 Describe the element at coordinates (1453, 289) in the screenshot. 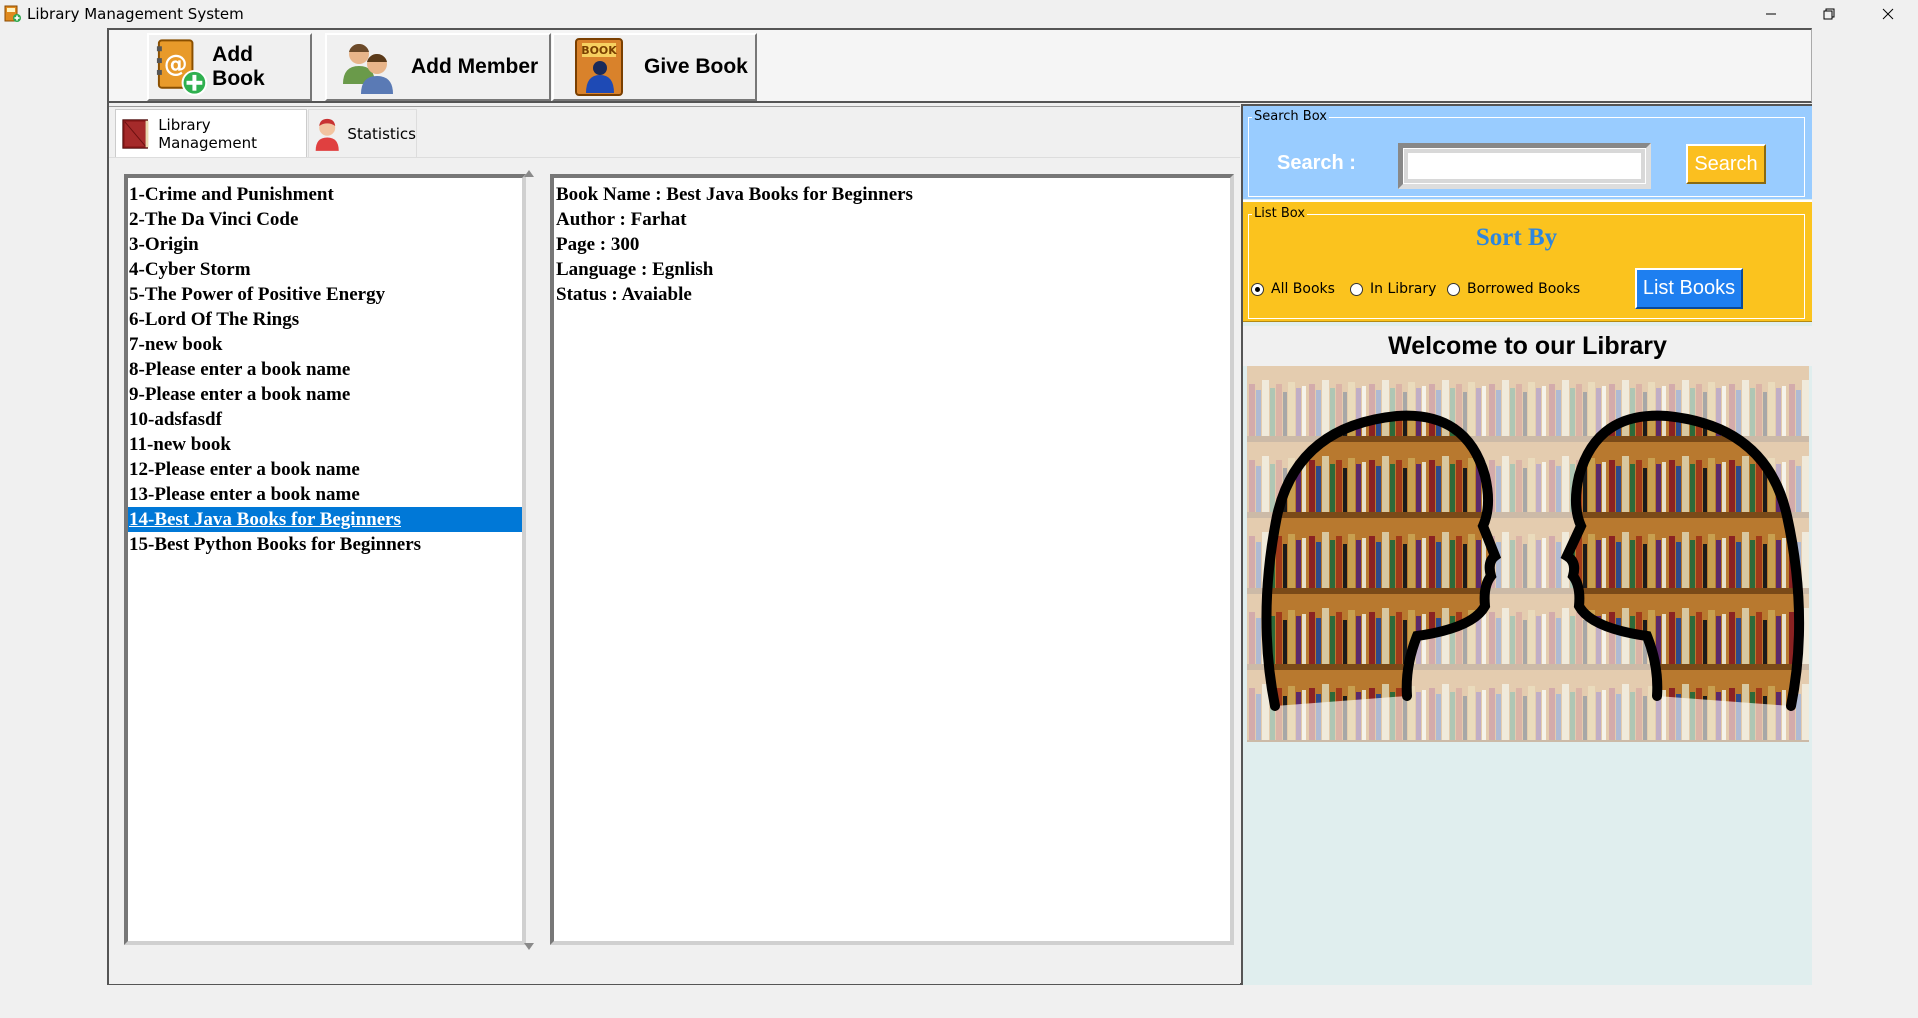

I see `radio-borrowed-books-dot` at that location.